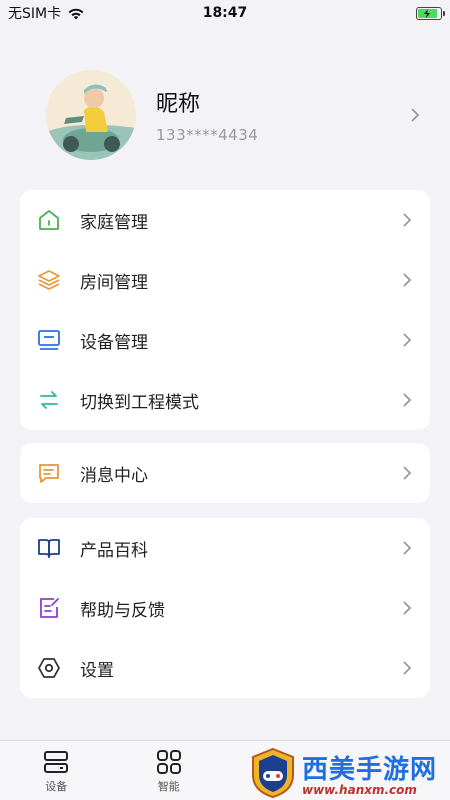 The width and height of the screenshot is (450, 800). I want to click on menu-item-message-center: 消息中心, so click(225, 473).